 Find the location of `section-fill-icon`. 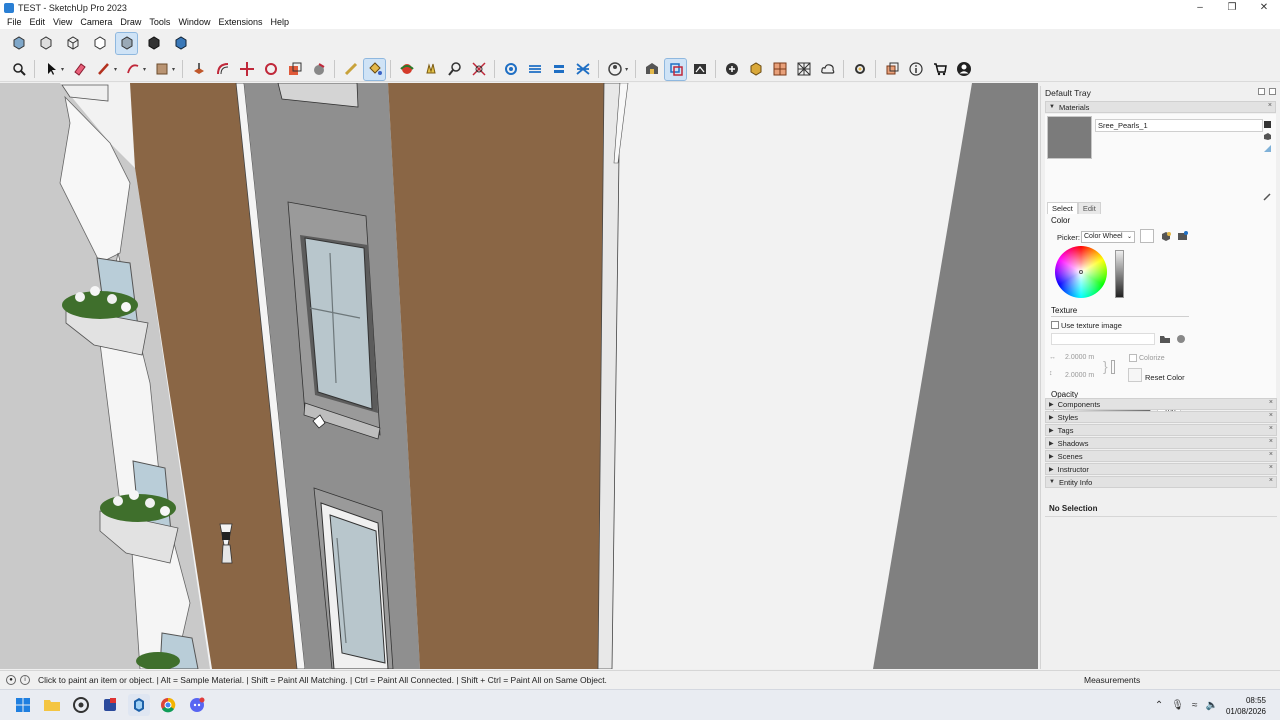

section-fill-icon is located at coordinates (534, 69).